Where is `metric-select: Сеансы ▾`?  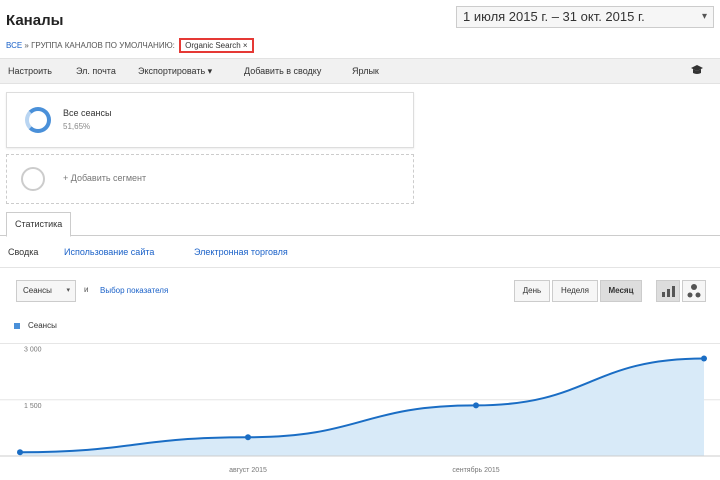
metric-select: Сеансы ▾ is located at coordinates (46, 291).